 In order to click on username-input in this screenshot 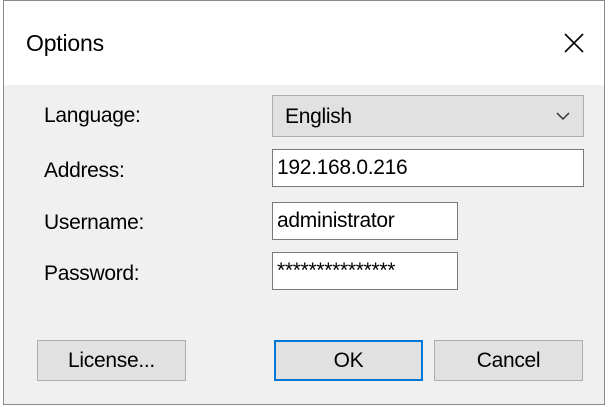, I will do `click(365, 221)`.